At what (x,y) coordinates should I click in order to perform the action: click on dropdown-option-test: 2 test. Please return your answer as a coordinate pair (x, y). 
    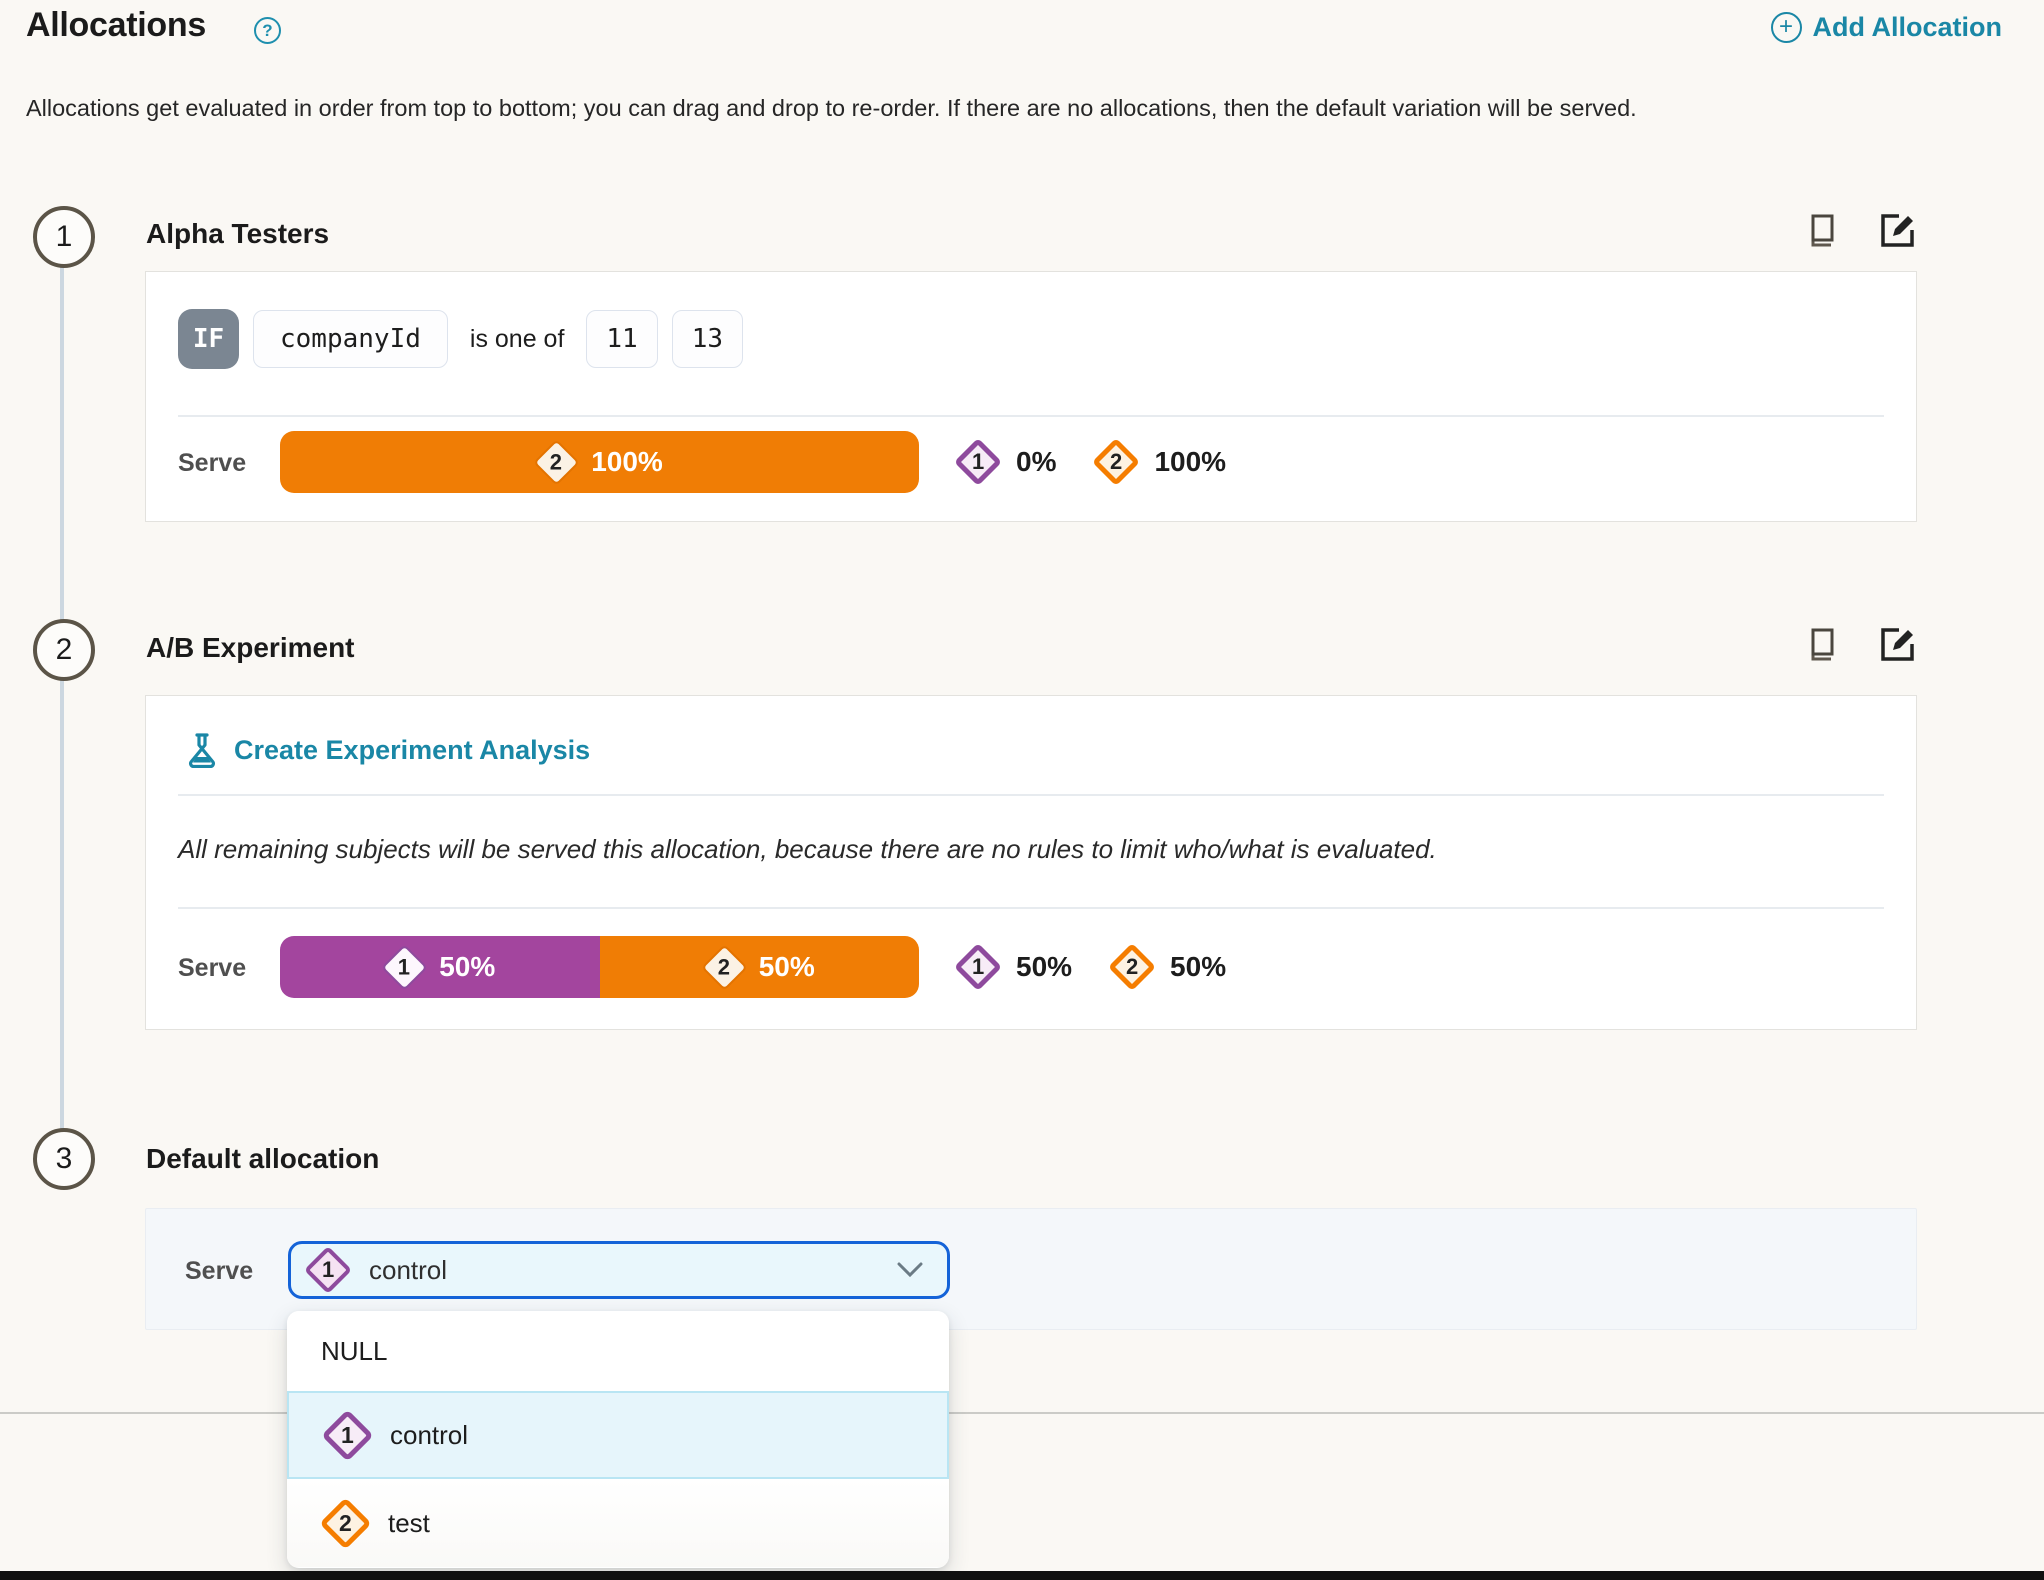
    Looking at the image, I should click on (618, 1523).